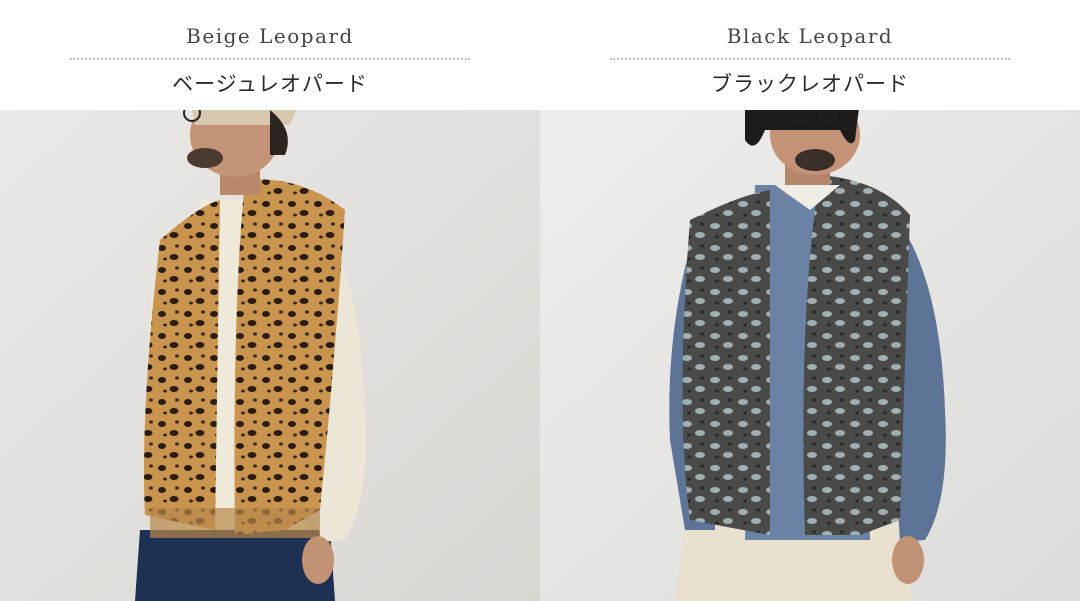 The width and height of the screenshot is (1080, 601). Describe the element at coordinates (810, 84) in the screenshot. I see `variant-name-jp: ブラックレオパード` at that location.